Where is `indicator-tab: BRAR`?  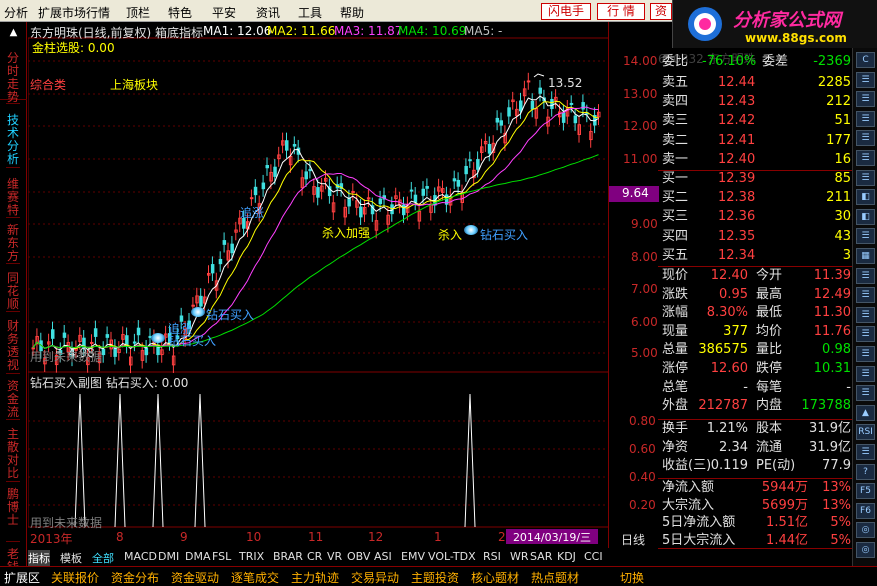
indicator-tab: BRAR is located at coordinates (288, 556).